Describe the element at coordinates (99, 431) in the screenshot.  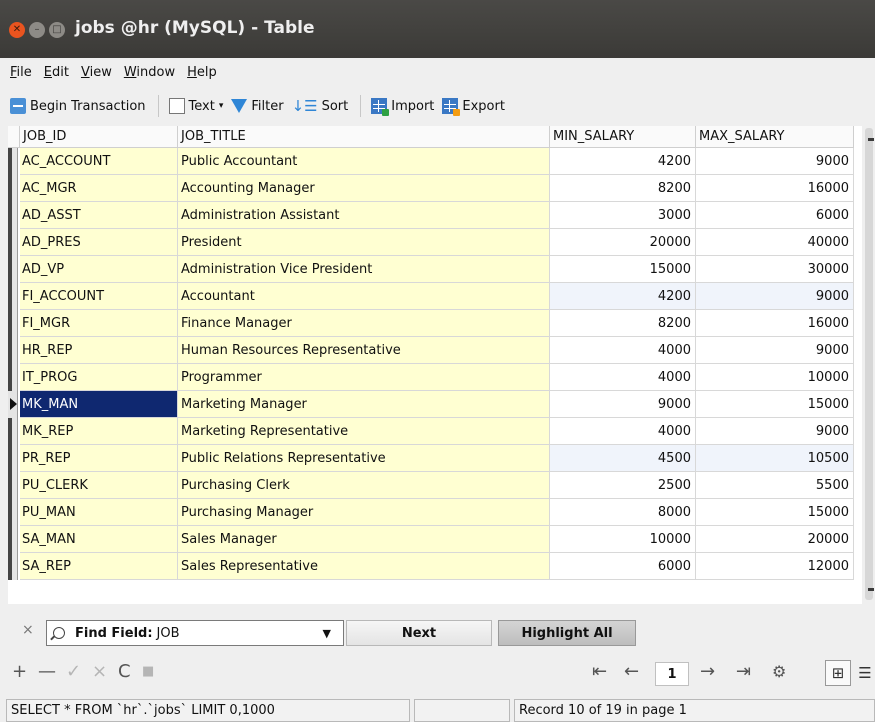
I see `cell-job-id: MK_REP` at that location.